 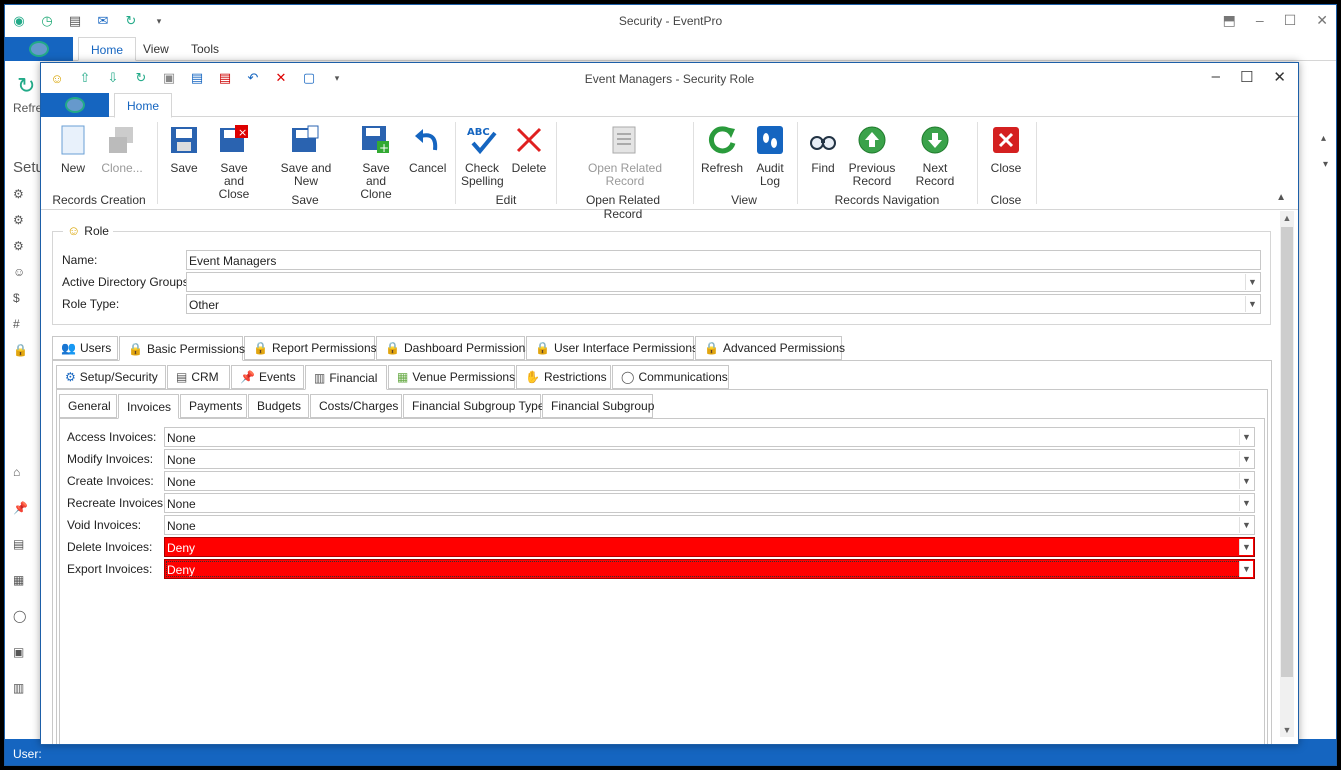 What do you see at coordinates (482, 156) in the screenshot?
I see `check-spelling-button: ABC Check Spelling` at bounding box center [482, 156].